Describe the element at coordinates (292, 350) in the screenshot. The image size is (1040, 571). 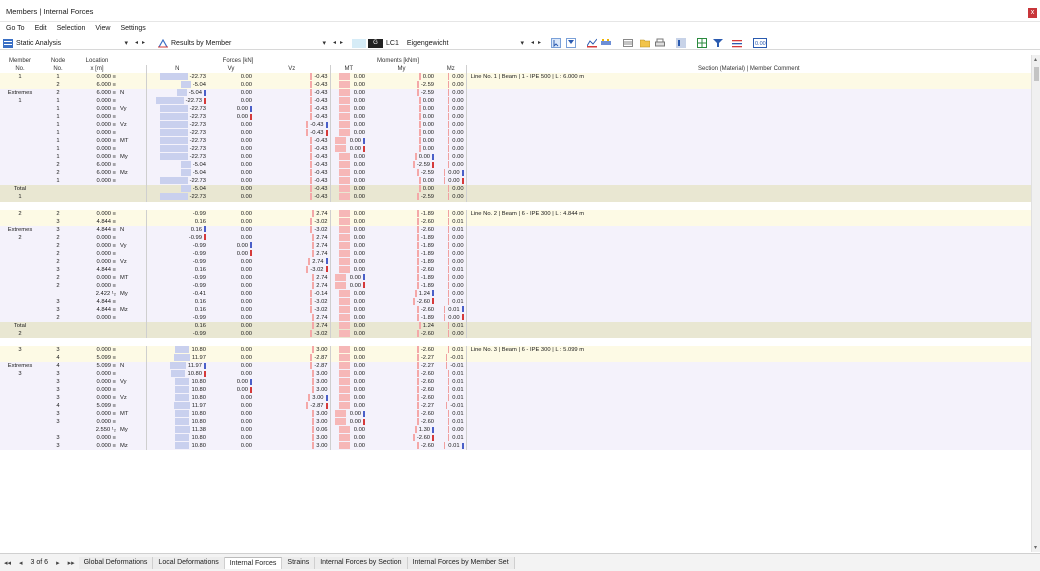
I see `vz-cell: 3.00` at that location.